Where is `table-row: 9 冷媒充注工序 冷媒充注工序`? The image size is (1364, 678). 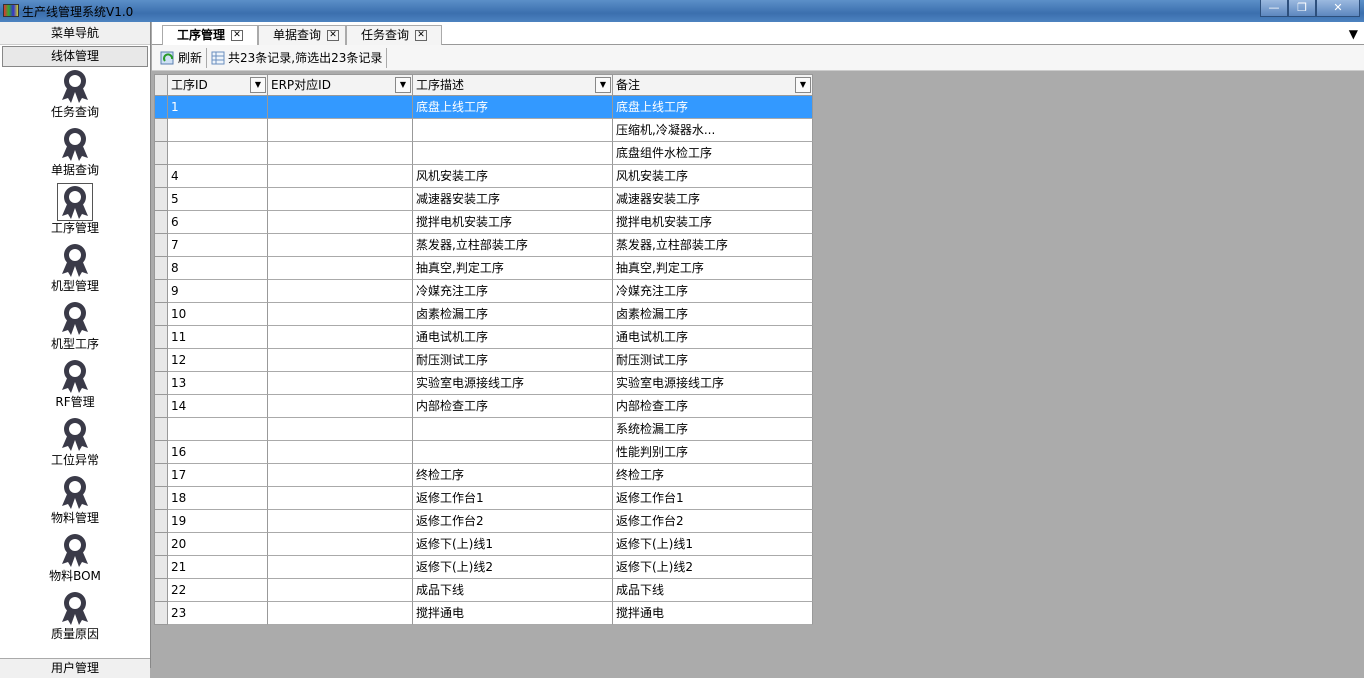
table-row: 9 冷媒充注工序 冷媒充注工序 is located at coordinates (484, 291).